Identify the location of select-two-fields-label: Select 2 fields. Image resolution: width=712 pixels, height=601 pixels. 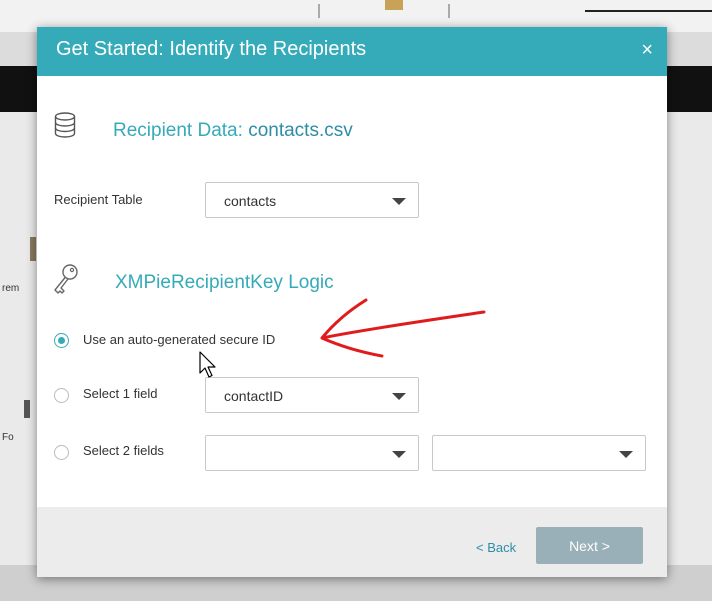
(123, 450).